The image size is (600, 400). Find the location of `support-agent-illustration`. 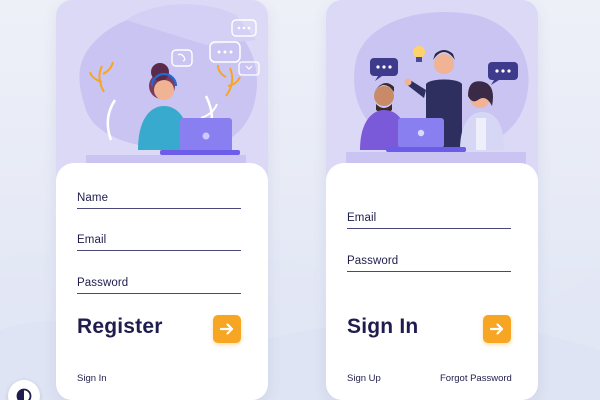

support-agent-illustration is located at coordinates (169, 84).